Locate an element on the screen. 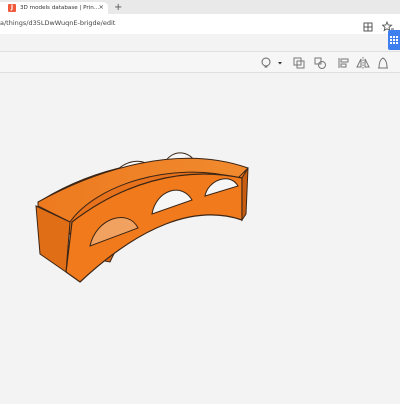  dropdown-chevron-icon is located at coordinates (280, 62).